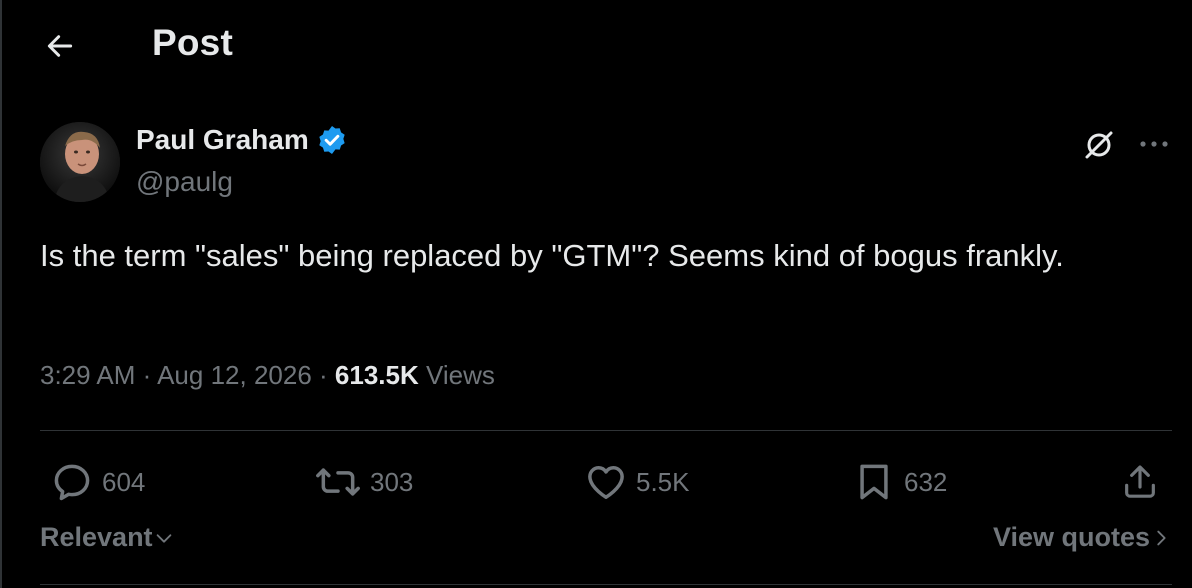 Image resolution: width=1192 pixels, height=588 pixels. What do you see at coordinates (87, 375) in the screenshot?
I see `post-time: 3:29 AM` at bounding box center [87, 375].